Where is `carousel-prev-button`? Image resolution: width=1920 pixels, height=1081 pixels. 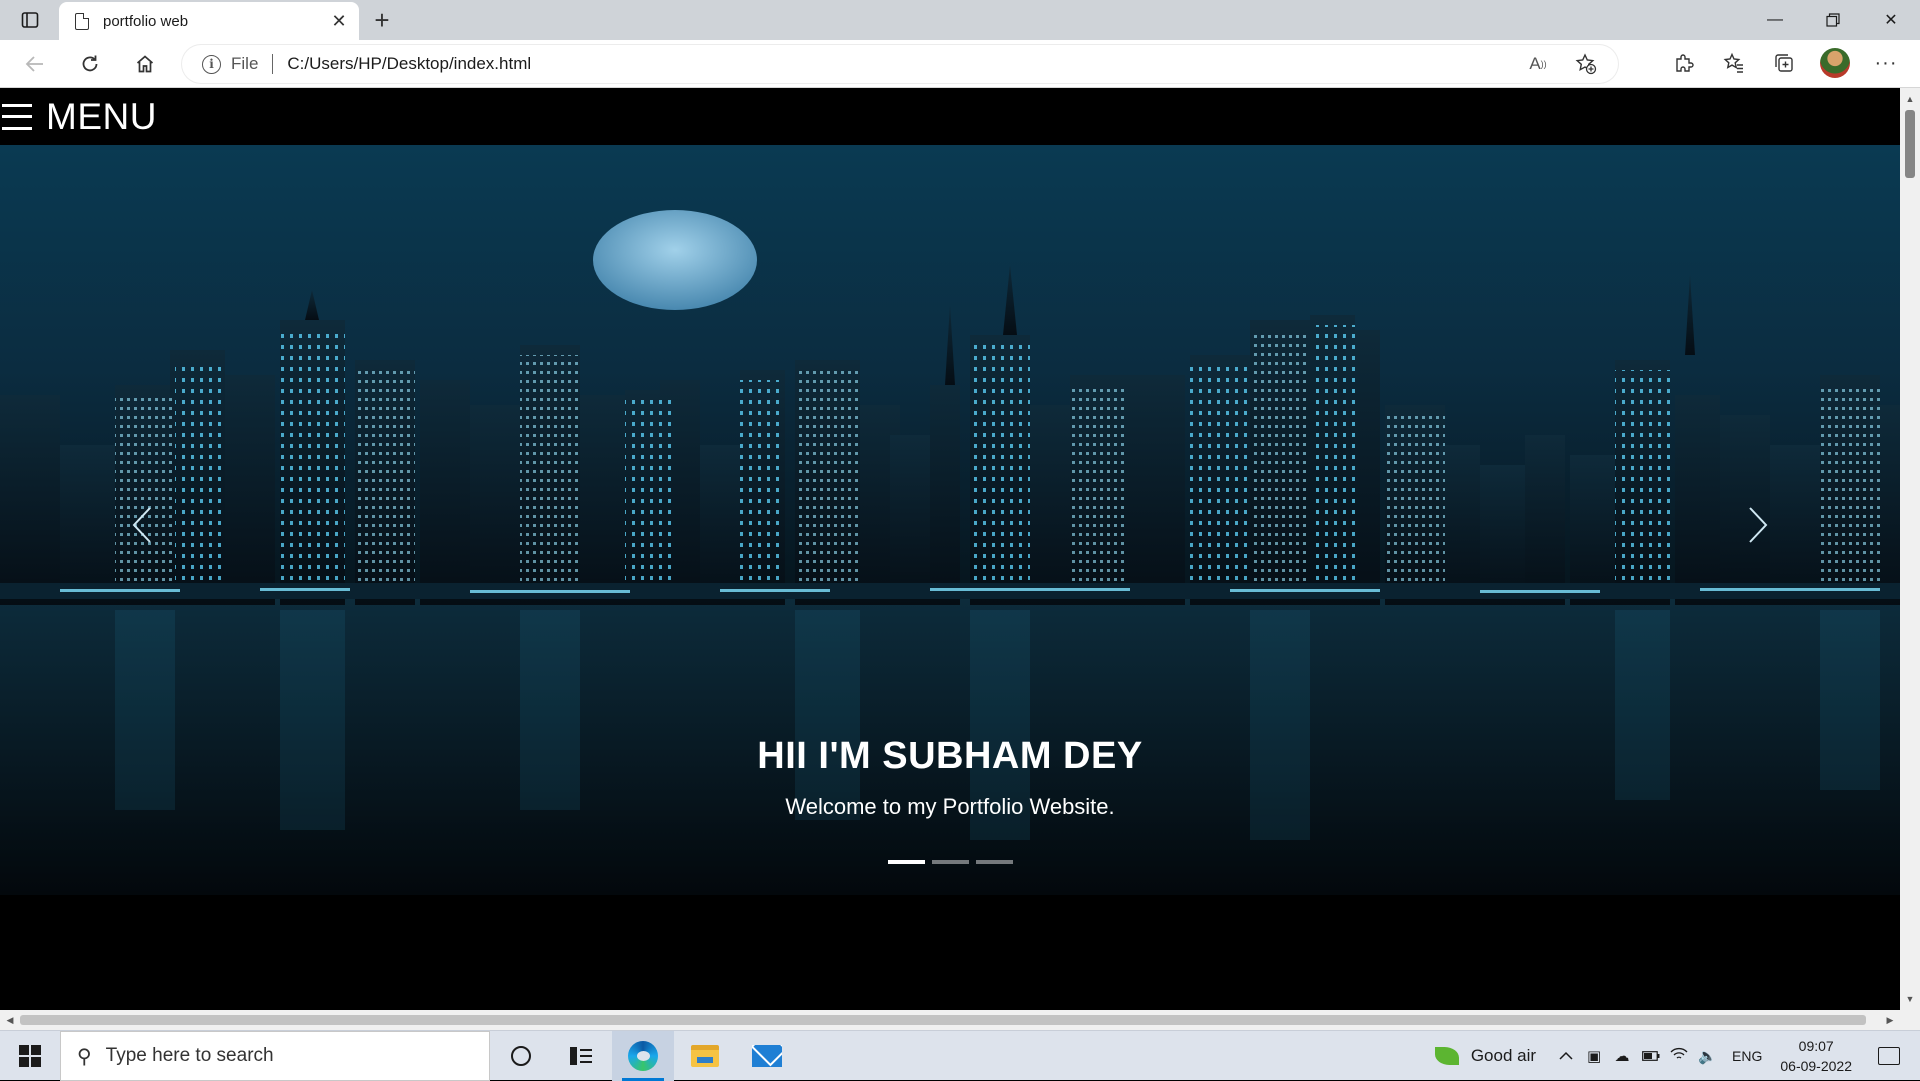 carousel-prev-button is located at coordinates (142, 525).